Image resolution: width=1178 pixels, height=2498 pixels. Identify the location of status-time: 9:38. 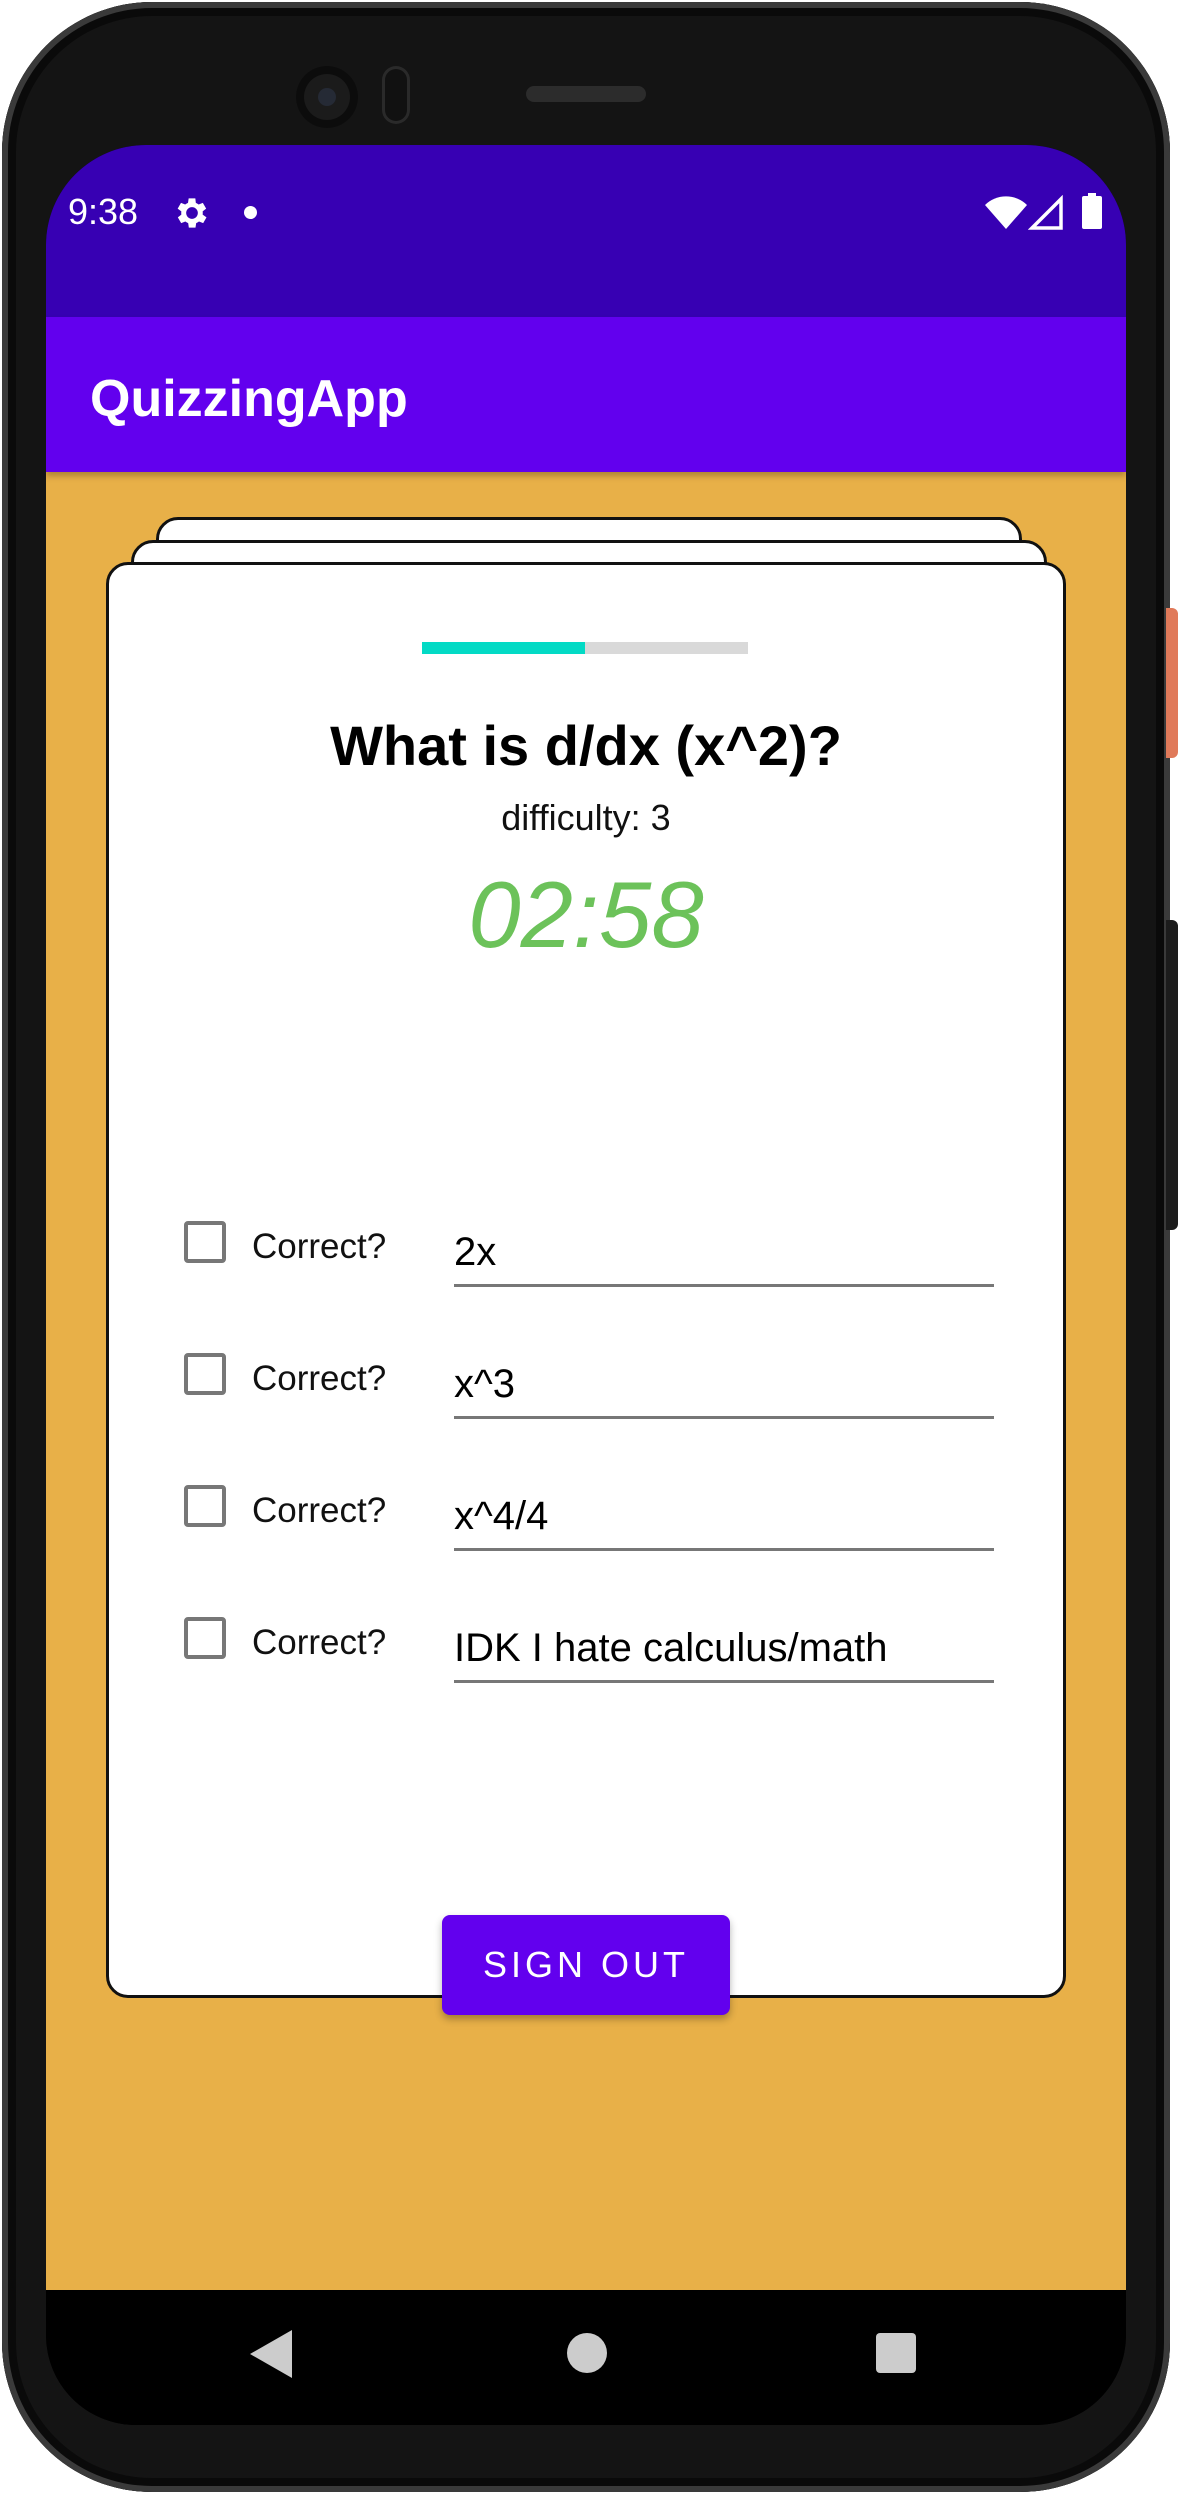
(103, 211).